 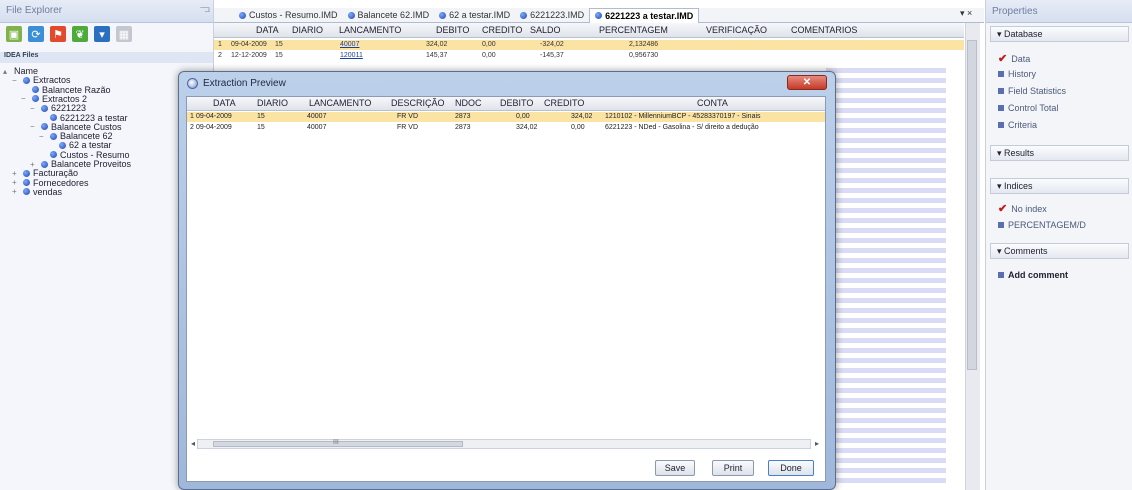 I want to click on grid-column-header: LANCAMENTO, so click(x=370, y=30).